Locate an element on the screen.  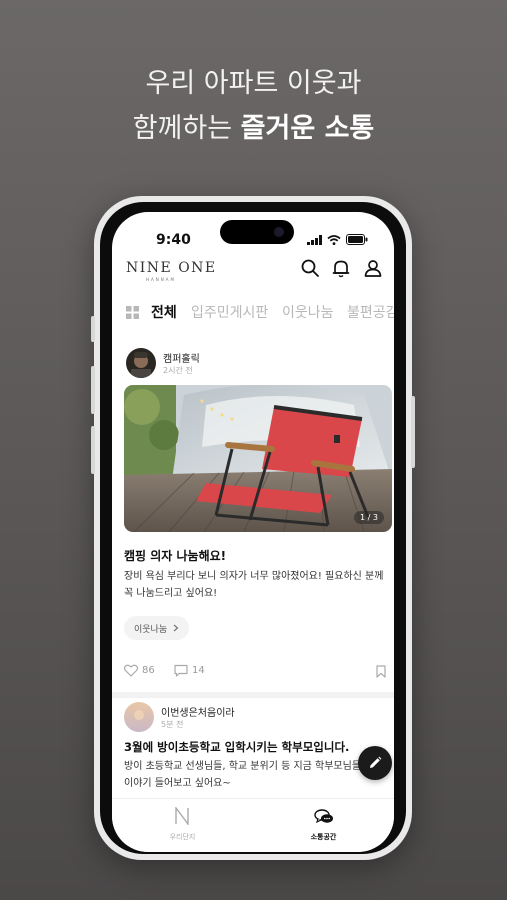
comment-count: 14 is located at coordinates (198, 670).